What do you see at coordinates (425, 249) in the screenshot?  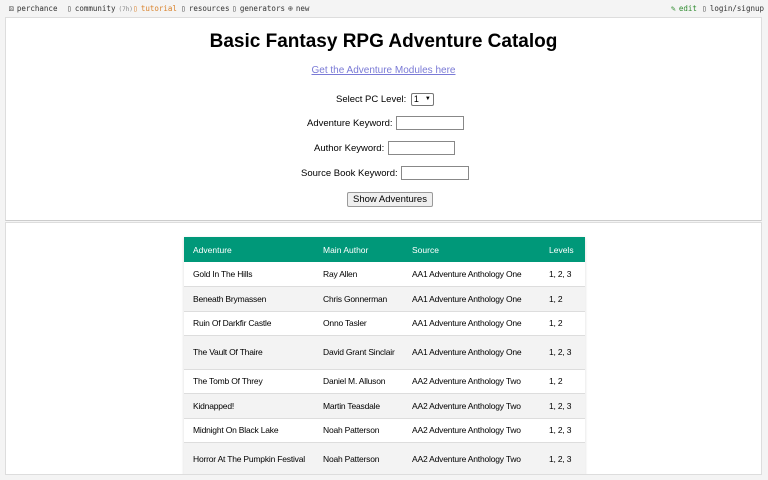 I see `column-header-source: Source` at bounding box center [425, 249].